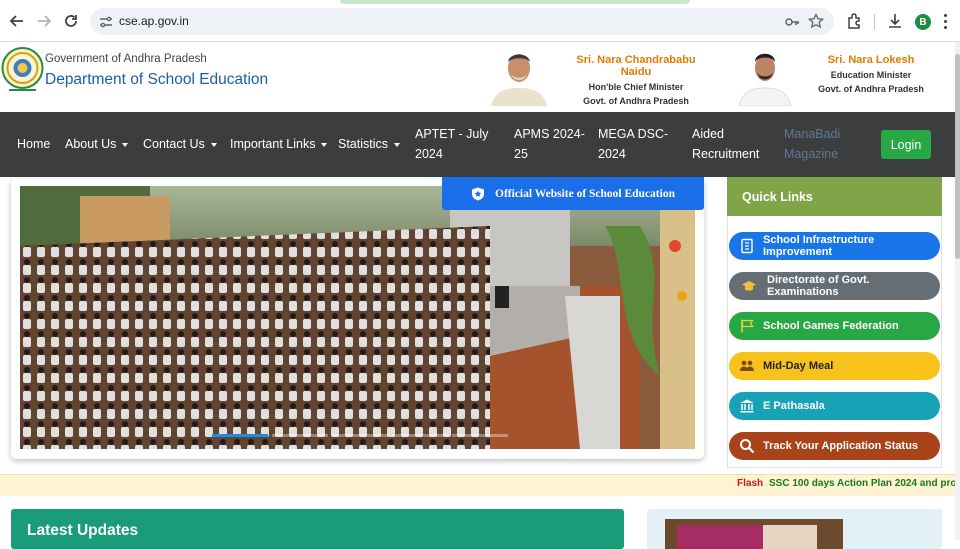 This screenshot has width=960, height=549. Describe the element at coordinates (515, 2) in the screenshot. I see `active-tab-accent` at that location.